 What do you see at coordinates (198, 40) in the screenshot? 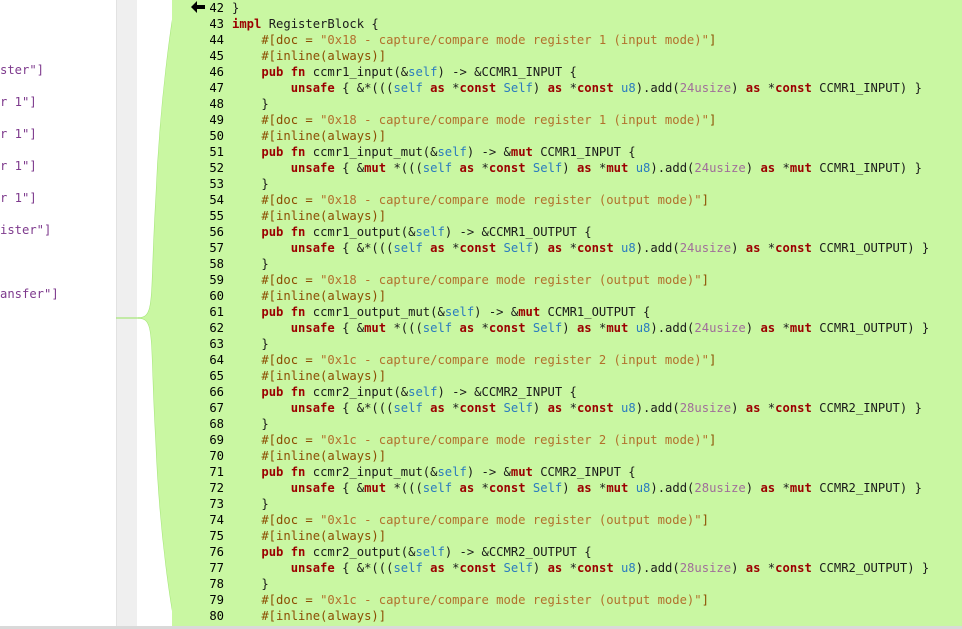
I see `line-number: 44` at bounding box center [198, 40].